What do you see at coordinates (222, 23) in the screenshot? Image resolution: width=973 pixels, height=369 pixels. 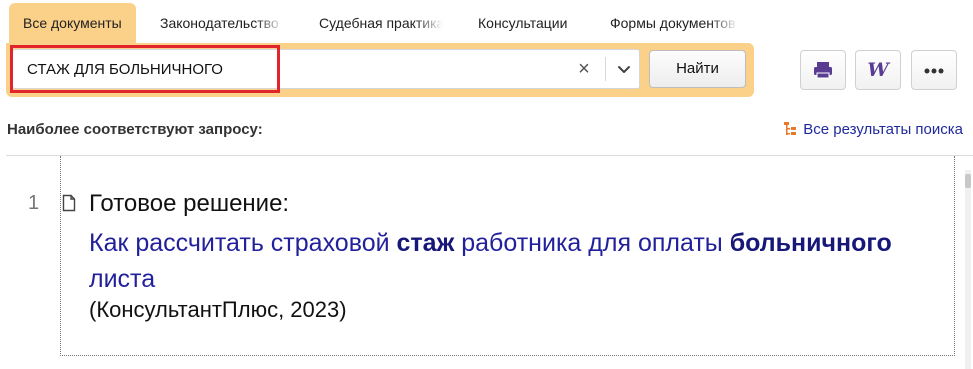 I see `tab-legislation: Законодательство` at bounding box center [222, 23].